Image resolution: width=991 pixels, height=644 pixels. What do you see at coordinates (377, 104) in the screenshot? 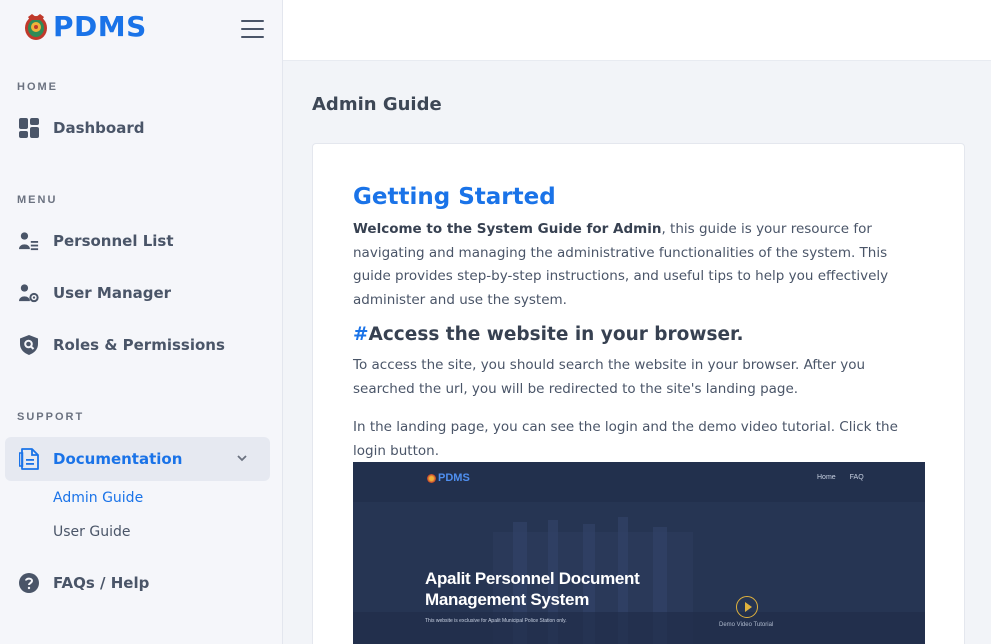
I see `page-title: Admin Guide` at bounding box center [377, 104].